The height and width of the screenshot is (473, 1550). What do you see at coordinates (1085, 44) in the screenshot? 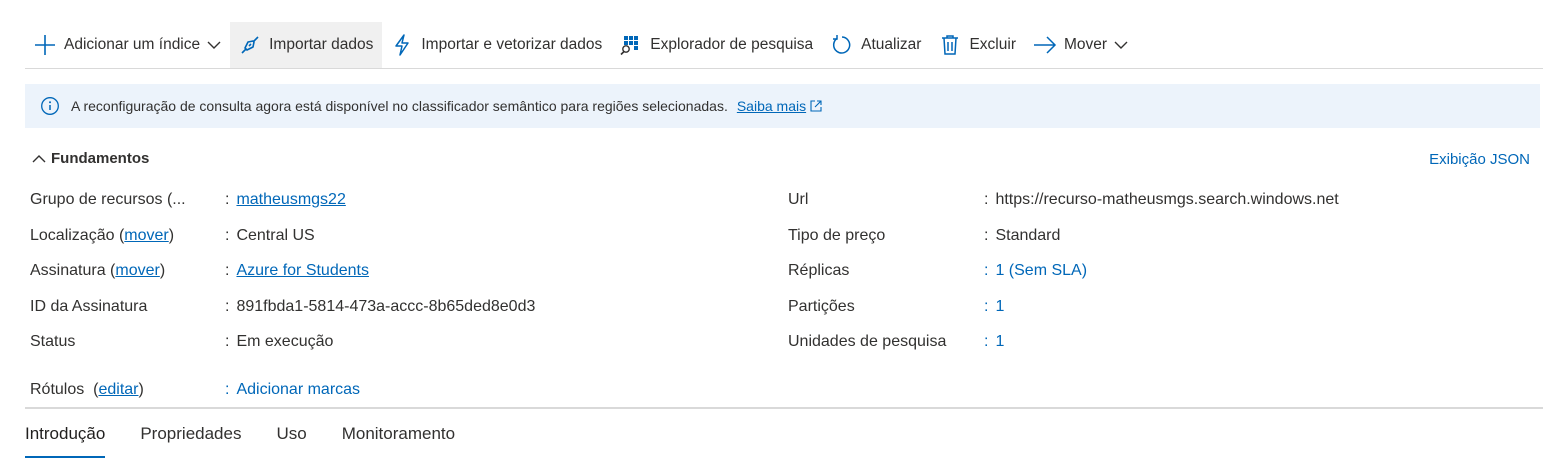
I see `move-label: Mover` at bounding box center [1085, 44].